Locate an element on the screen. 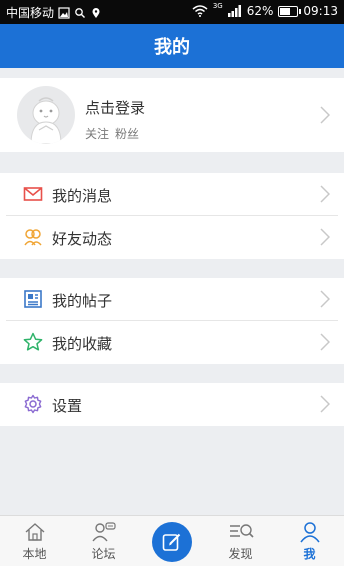 This screenshot has width=344, height=566. avatar is located at coordinates (46, 115).